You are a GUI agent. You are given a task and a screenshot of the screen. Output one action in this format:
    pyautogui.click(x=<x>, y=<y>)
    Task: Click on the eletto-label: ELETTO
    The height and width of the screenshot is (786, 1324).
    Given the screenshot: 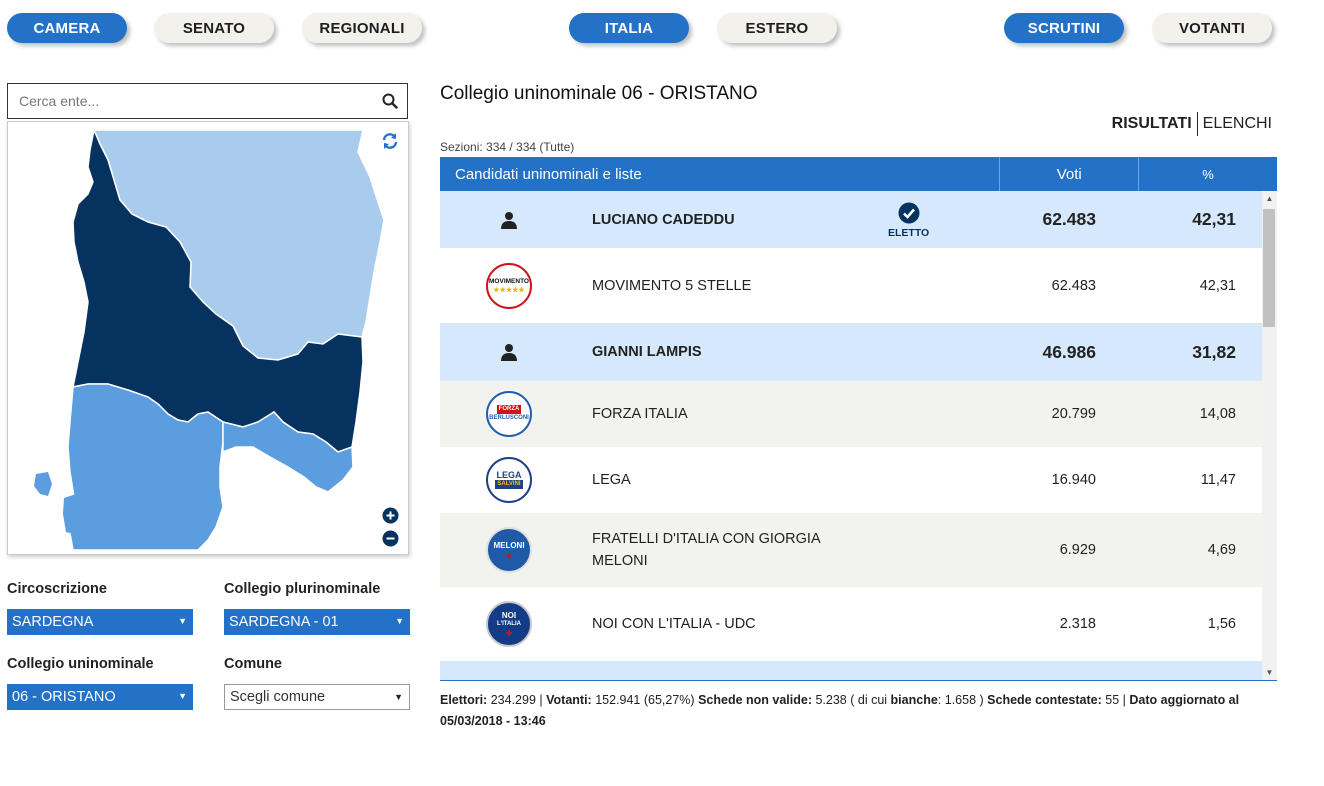 What is the action you would take?
    pyautogui.click(x=909, y=233)
    